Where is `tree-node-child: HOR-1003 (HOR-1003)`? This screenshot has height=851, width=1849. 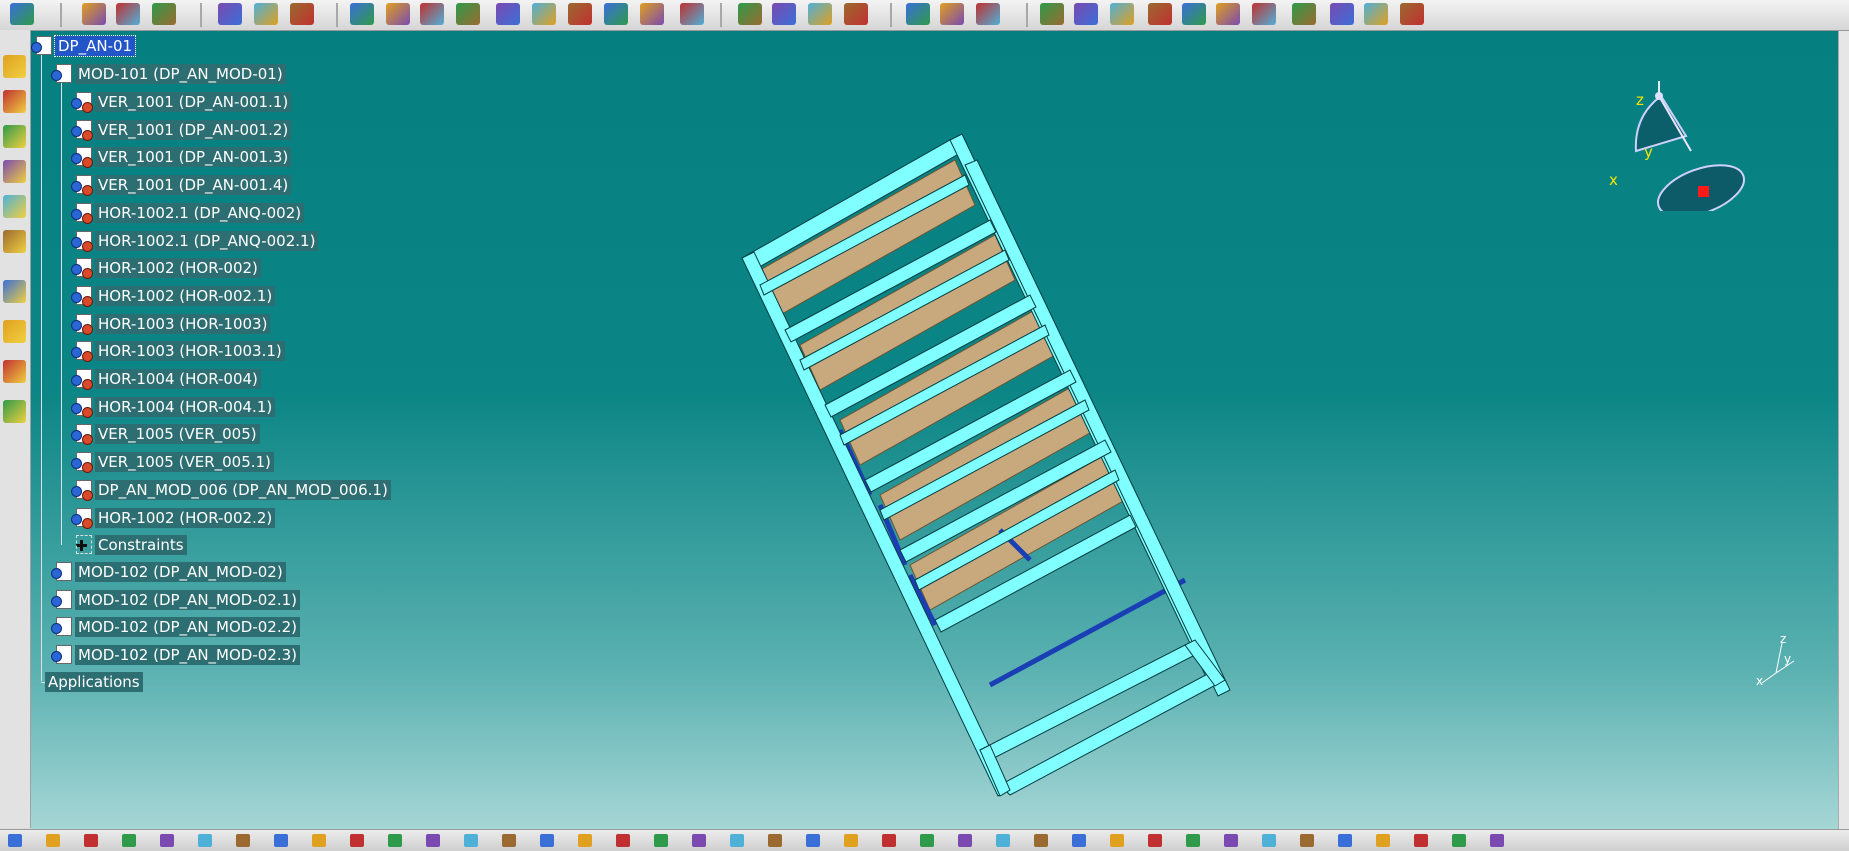
tree-node-child: HOR-1003 (HOR-1003) is located at coordinates (171, 324).